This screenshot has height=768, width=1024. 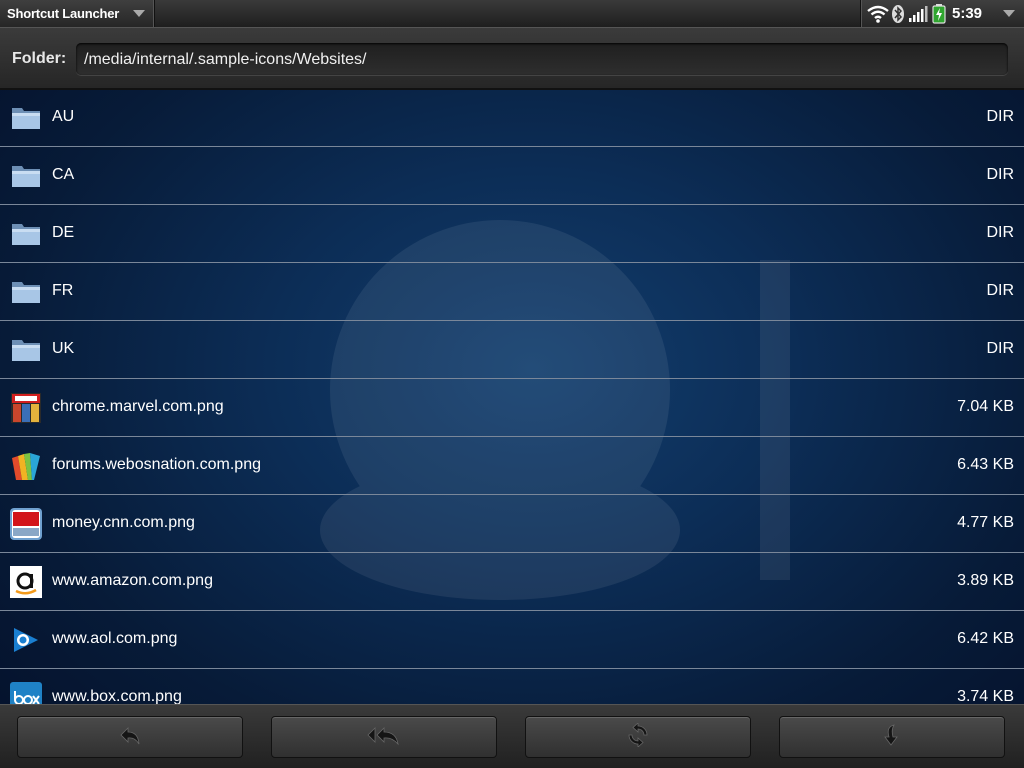 What do you see at coordinates (512, 524) in the screenshot?
I see `list-item: money.cnn.com.png 4.77 KB` at bounding box center [512, 524].